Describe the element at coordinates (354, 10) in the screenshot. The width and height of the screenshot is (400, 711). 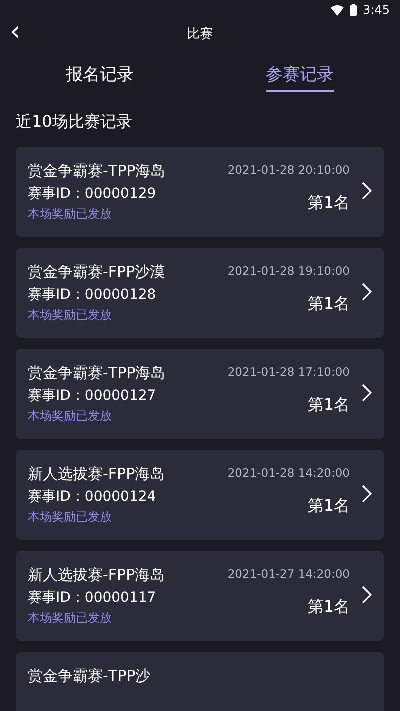
I see `battery-icon` at that location.